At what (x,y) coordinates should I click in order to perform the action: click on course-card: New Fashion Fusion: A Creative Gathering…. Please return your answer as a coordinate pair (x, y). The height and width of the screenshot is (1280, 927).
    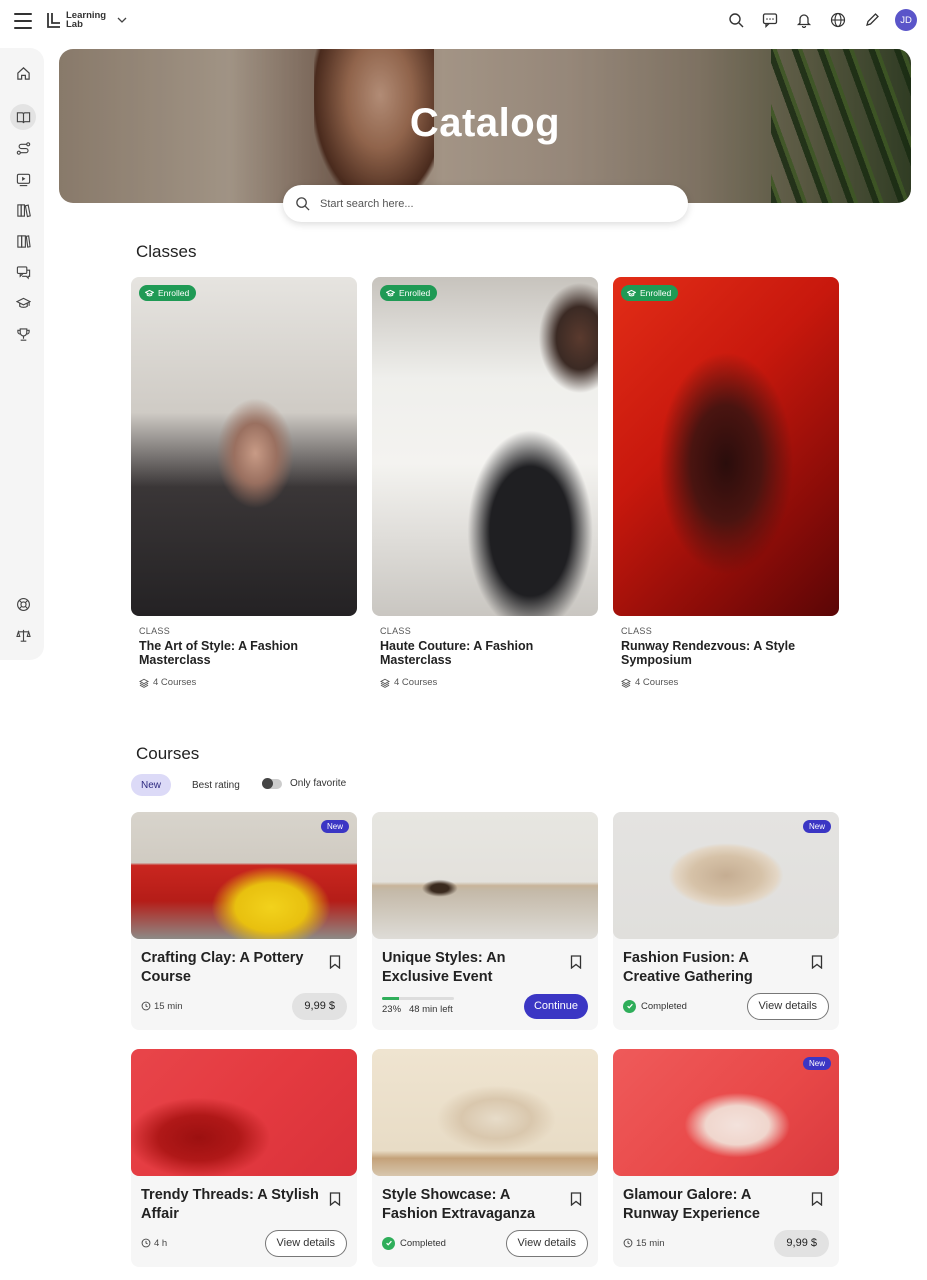
    Looking at the image, I should click on (726, 921).